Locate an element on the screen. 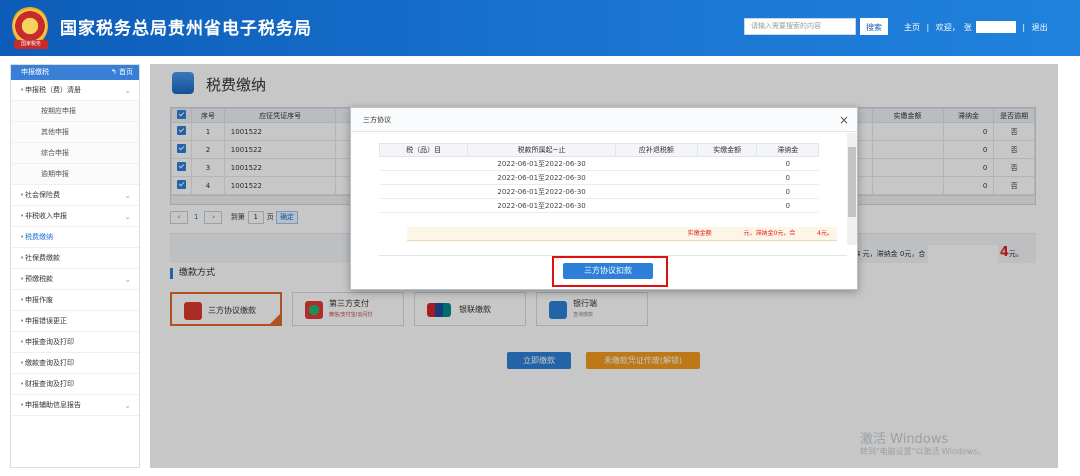 This screenshot has width=1080, height=476. sidebar-item: • 社保费缴款 is located at coordinates (75, 258).